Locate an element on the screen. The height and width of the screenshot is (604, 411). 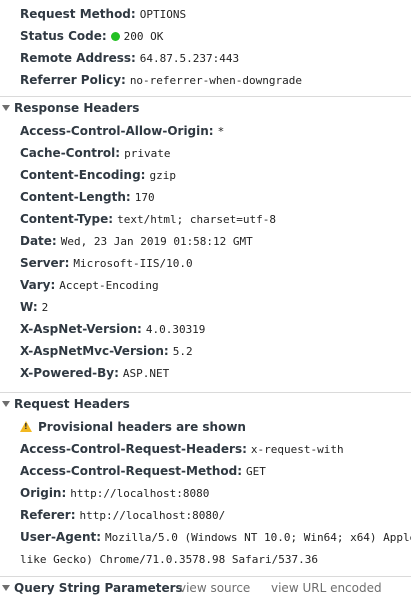
header-value: no-referrer-when-downgrade is located at coordinates (215, 80).